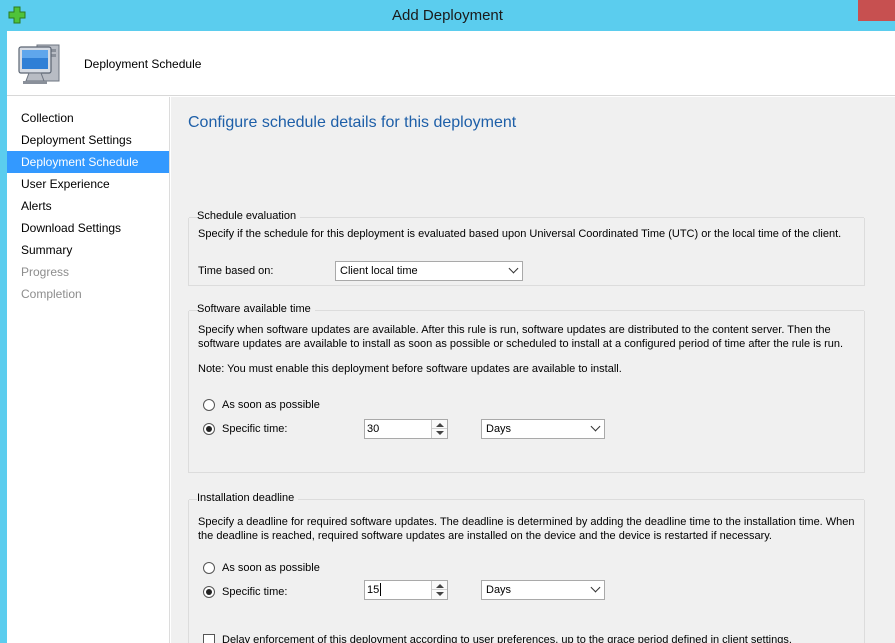 The height and width of the screenshot is (643, 895). I want to click on computer-icon, so click(39, 64).